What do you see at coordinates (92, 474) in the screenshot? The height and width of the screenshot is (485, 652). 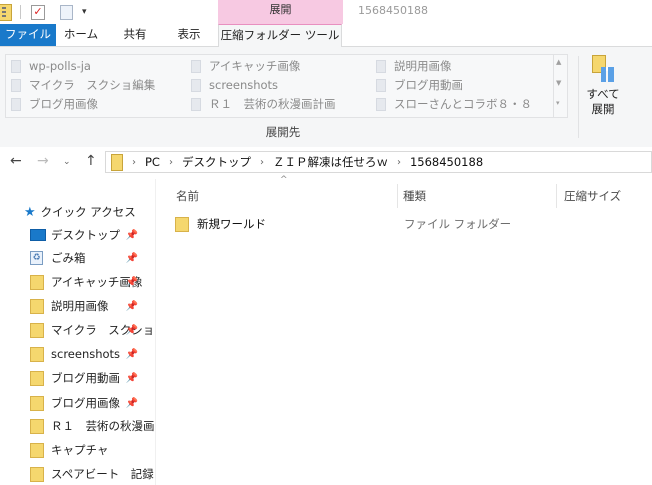 I see `nav-item-folder: スペアビート 記録` at bounding box center [92, 474].